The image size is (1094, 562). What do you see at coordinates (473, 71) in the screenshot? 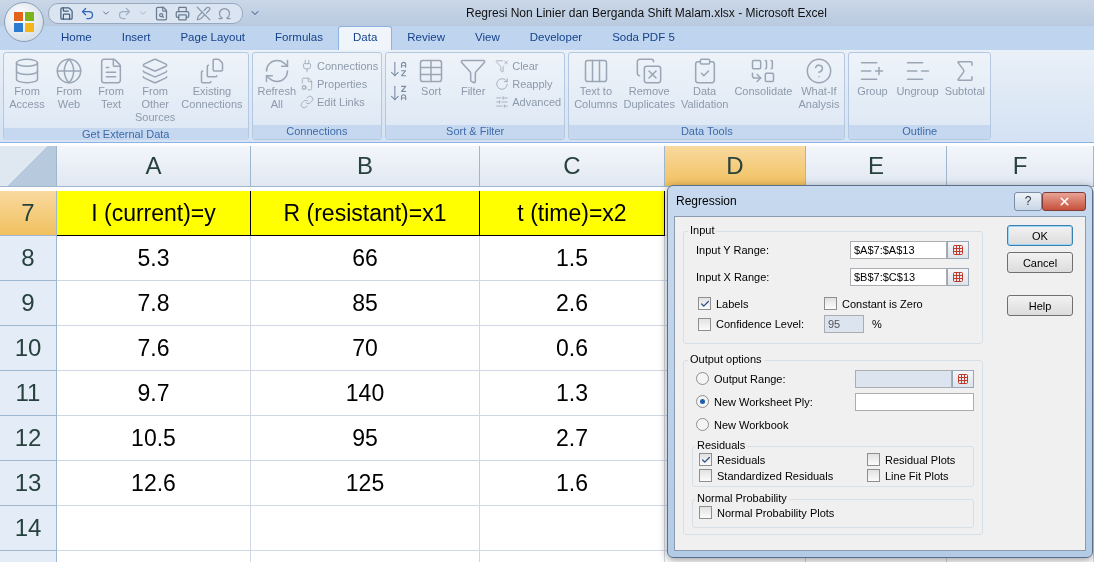
I see `filter-icon` at bounding box center [473, 71].